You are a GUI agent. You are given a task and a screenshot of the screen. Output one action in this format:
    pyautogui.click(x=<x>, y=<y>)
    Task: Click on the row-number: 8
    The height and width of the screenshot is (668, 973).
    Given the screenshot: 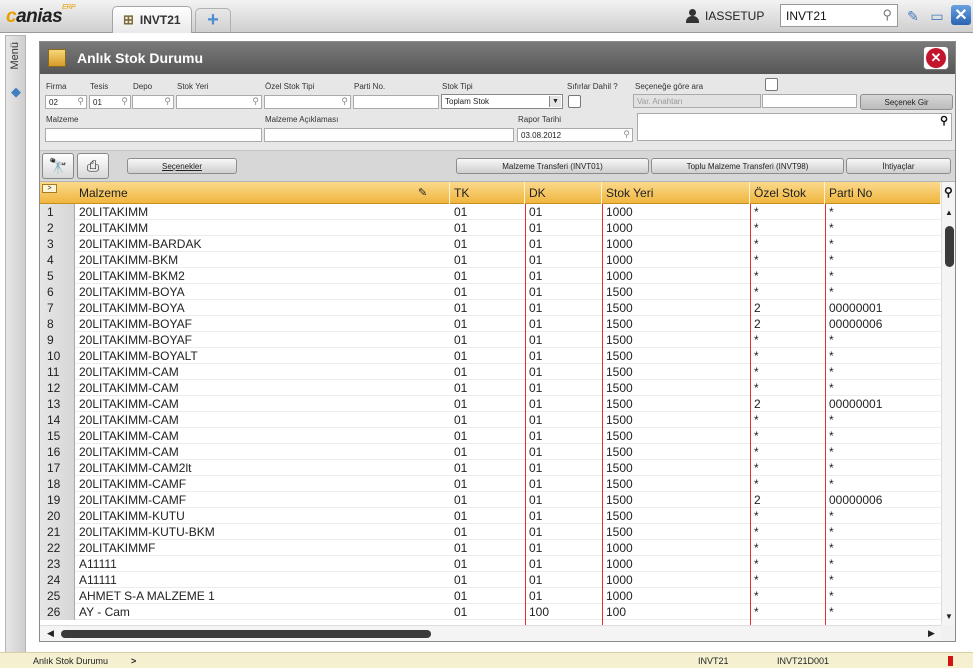 What is the action you would take?
    pyautogui.click(x=57, y=324)
    